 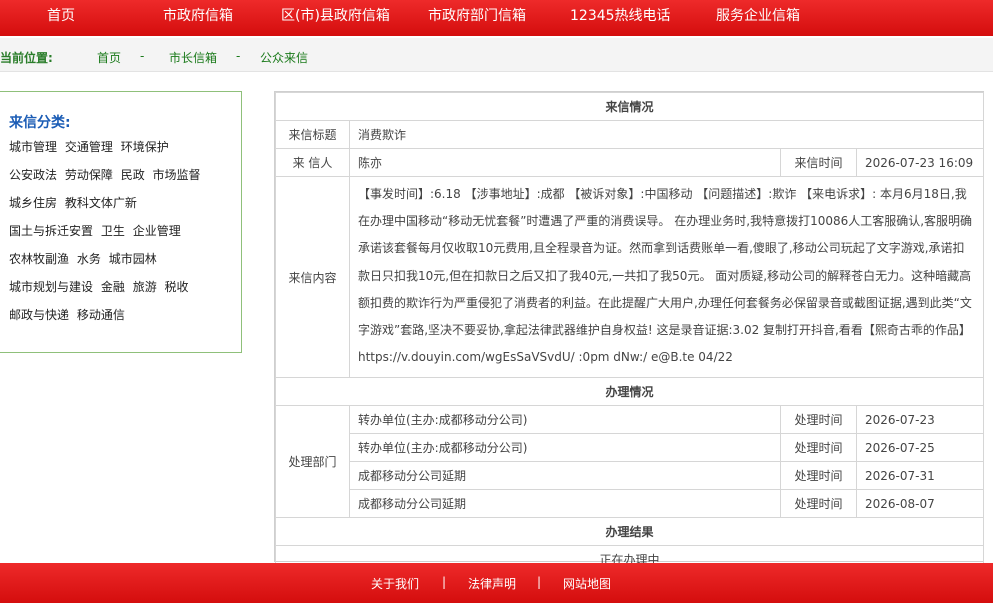 I want to click on category-link: 税收, so click(x=177, y=287).